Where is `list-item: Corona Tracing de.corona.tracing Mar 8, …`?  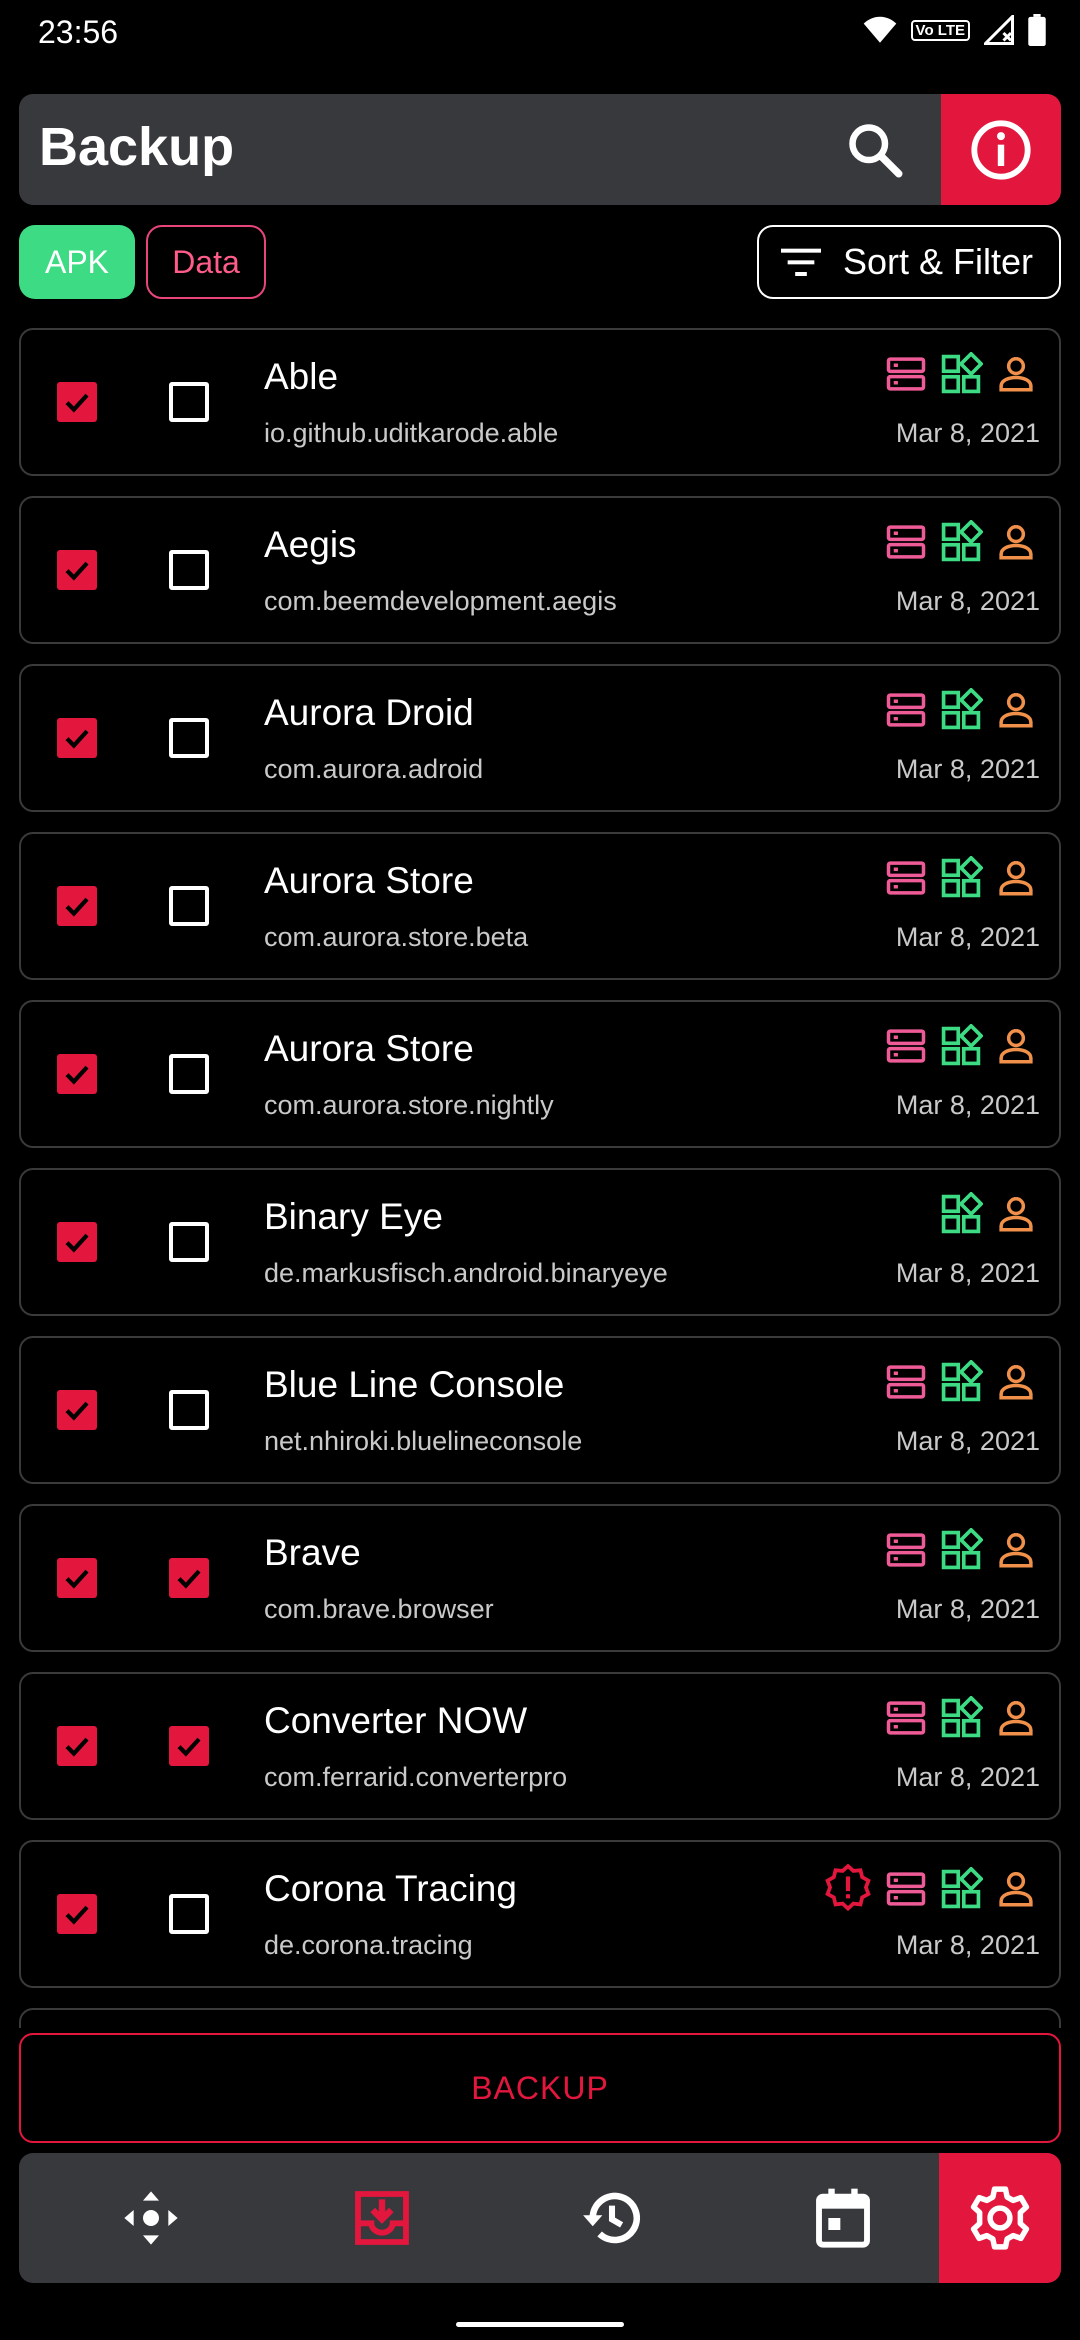 list-item: Corona Tracing de.corona.tracing Mar 8, … is located at coordinates (540, 1914).